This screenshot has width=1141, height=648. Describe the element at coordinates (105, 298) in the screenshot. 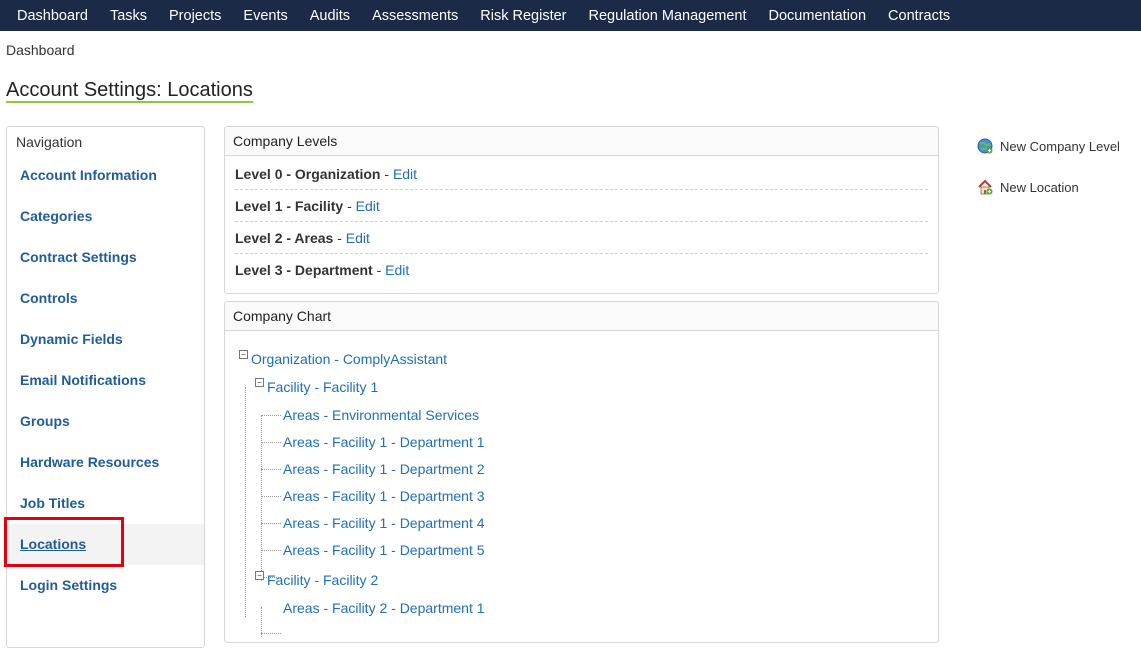

I see `sidebar-item-controls: Controls` at that location.